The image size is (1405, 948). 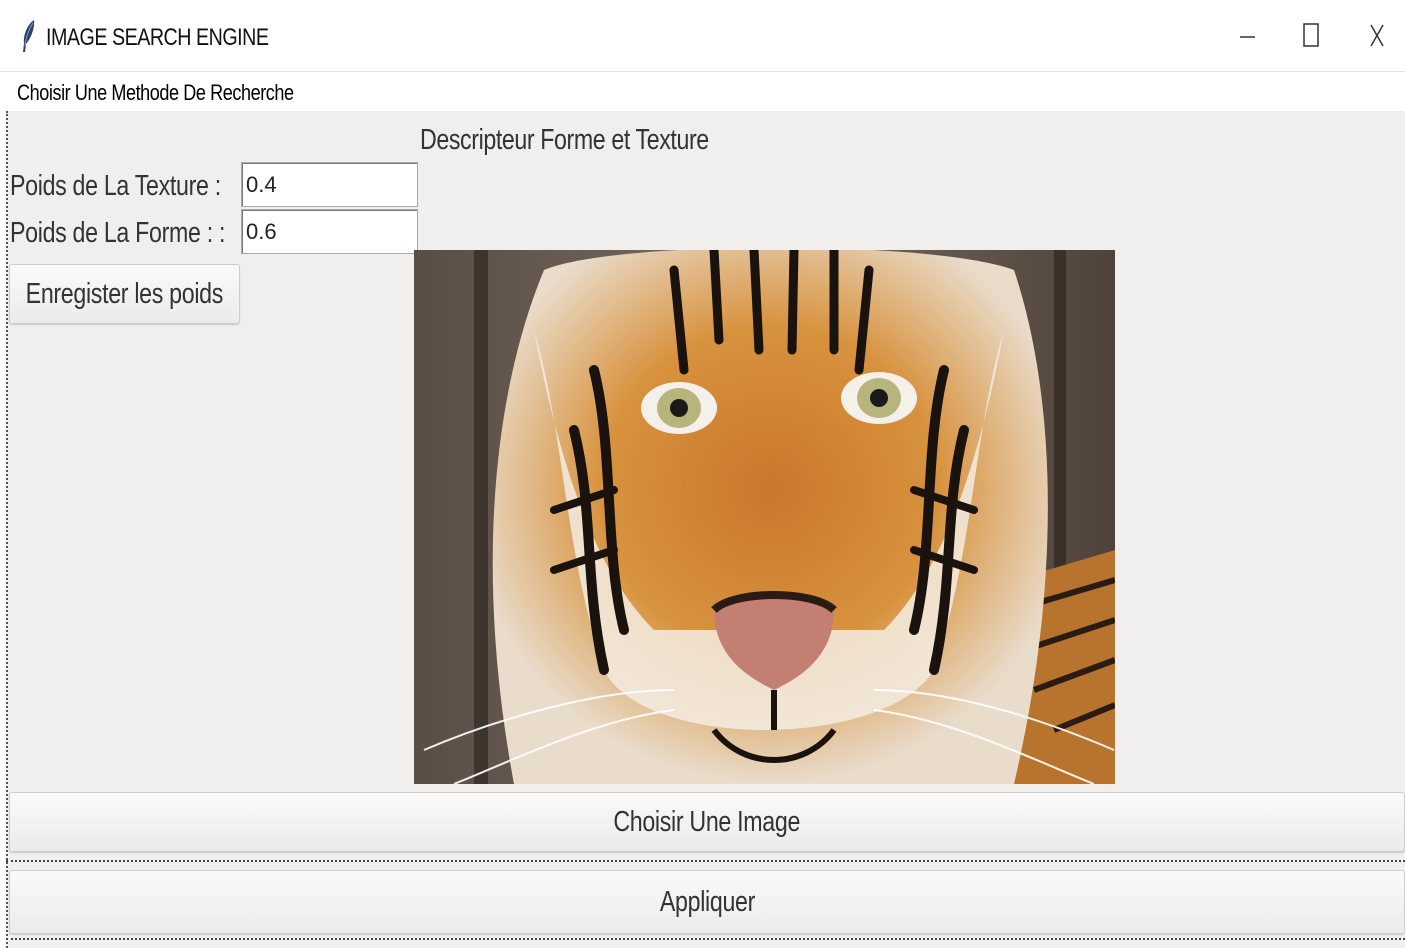 I want to click on menu-choose-search-method: Choisir Une Methode De Recherche, so click(x=155, y=93).